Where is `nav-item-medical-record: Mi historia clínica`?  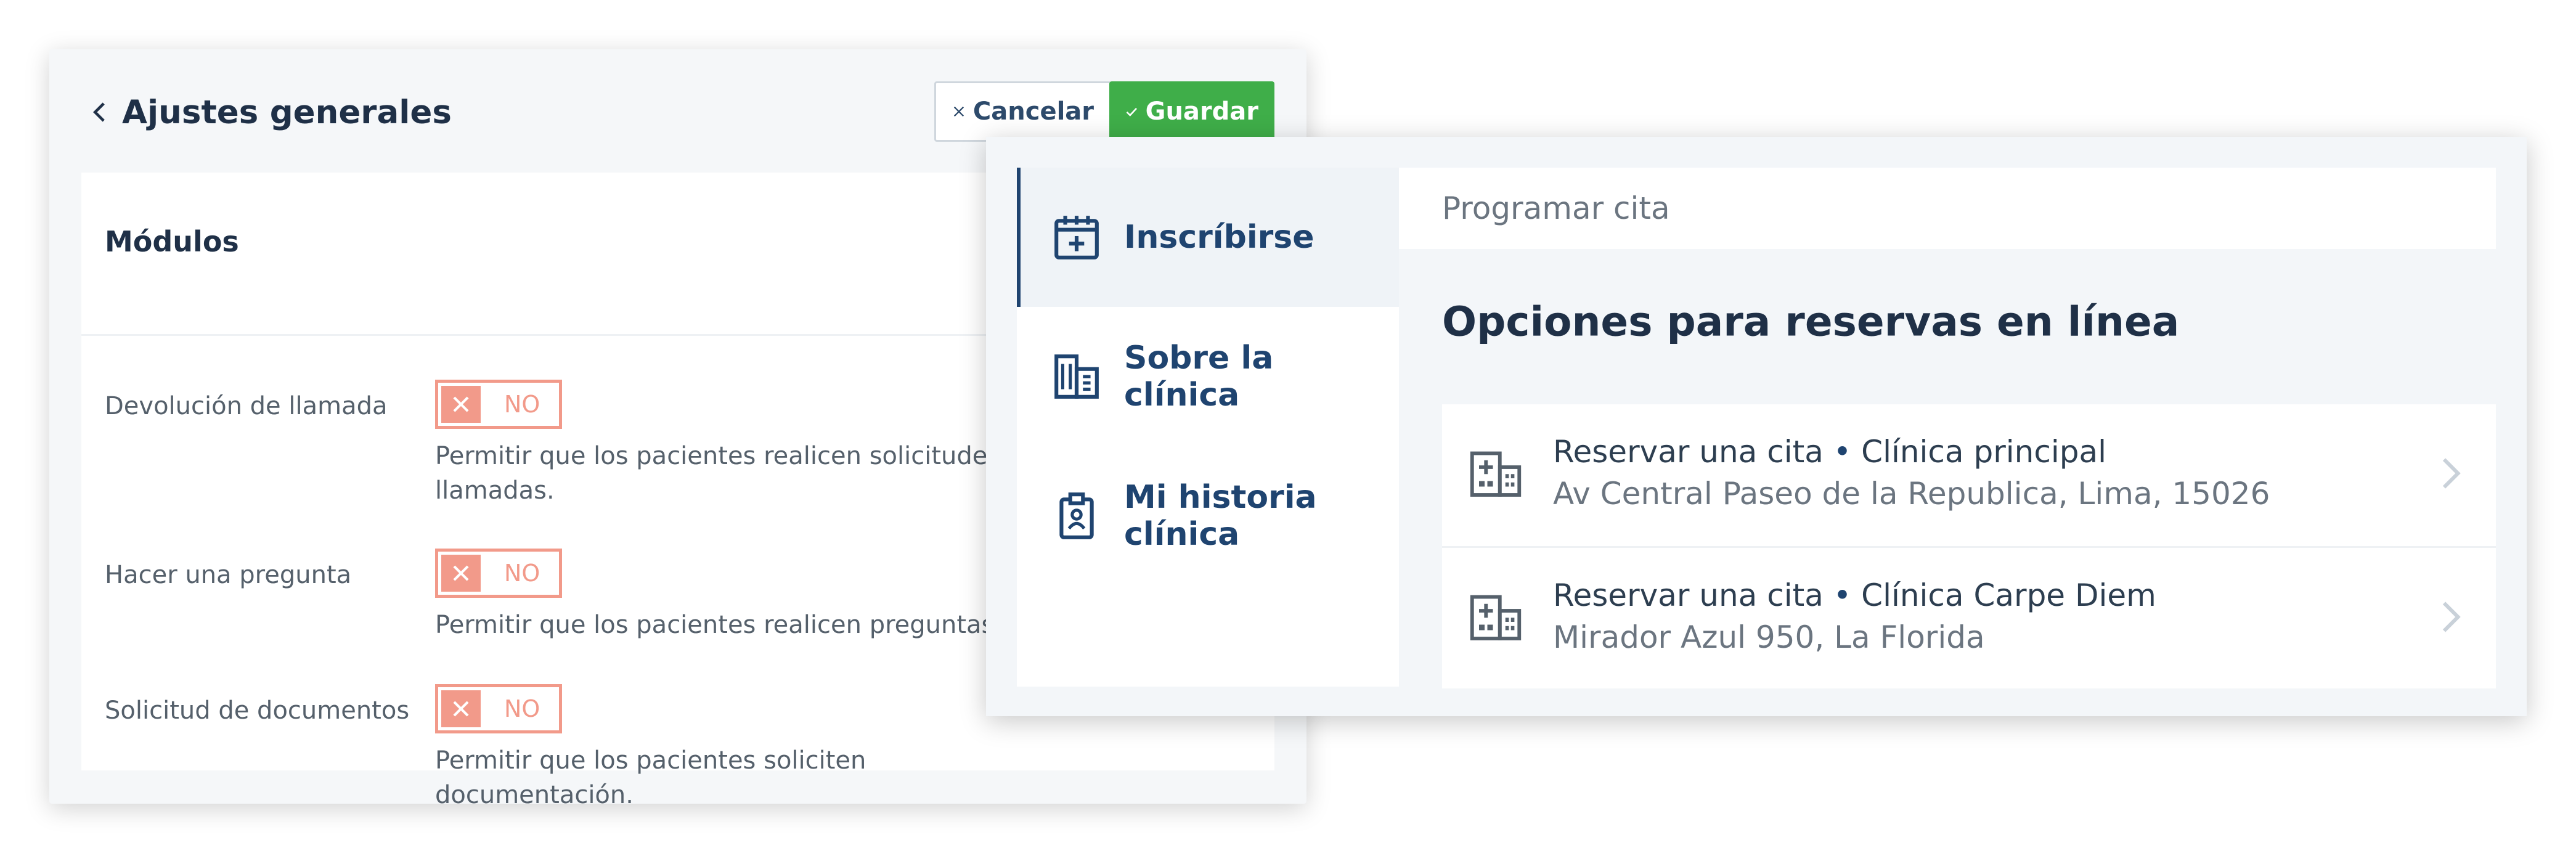 nav-item-medical-record: Mi historia clínica is located at coordinates (1208, 516).